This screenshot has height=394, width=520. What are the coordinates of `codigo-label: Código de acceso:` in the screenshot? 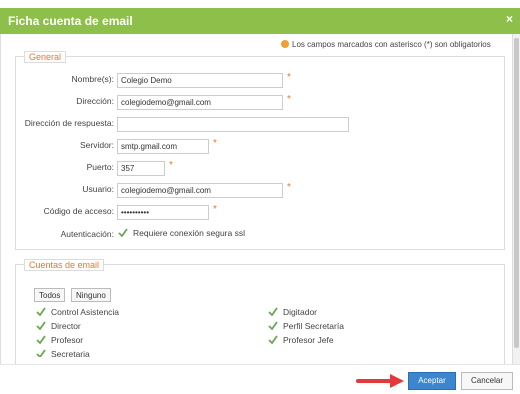 It's located at (78, 211).